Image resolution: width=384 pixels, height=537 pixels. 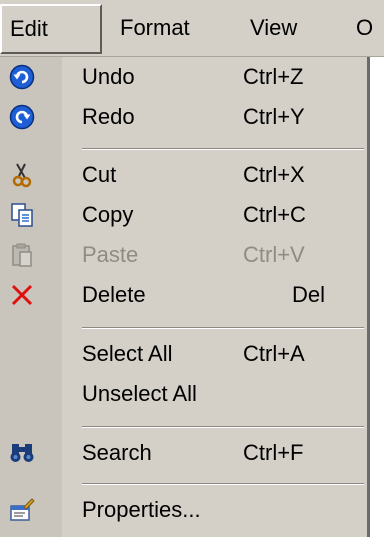 I want to click on menu-item-label: Undo, so click(x=108, y=76).